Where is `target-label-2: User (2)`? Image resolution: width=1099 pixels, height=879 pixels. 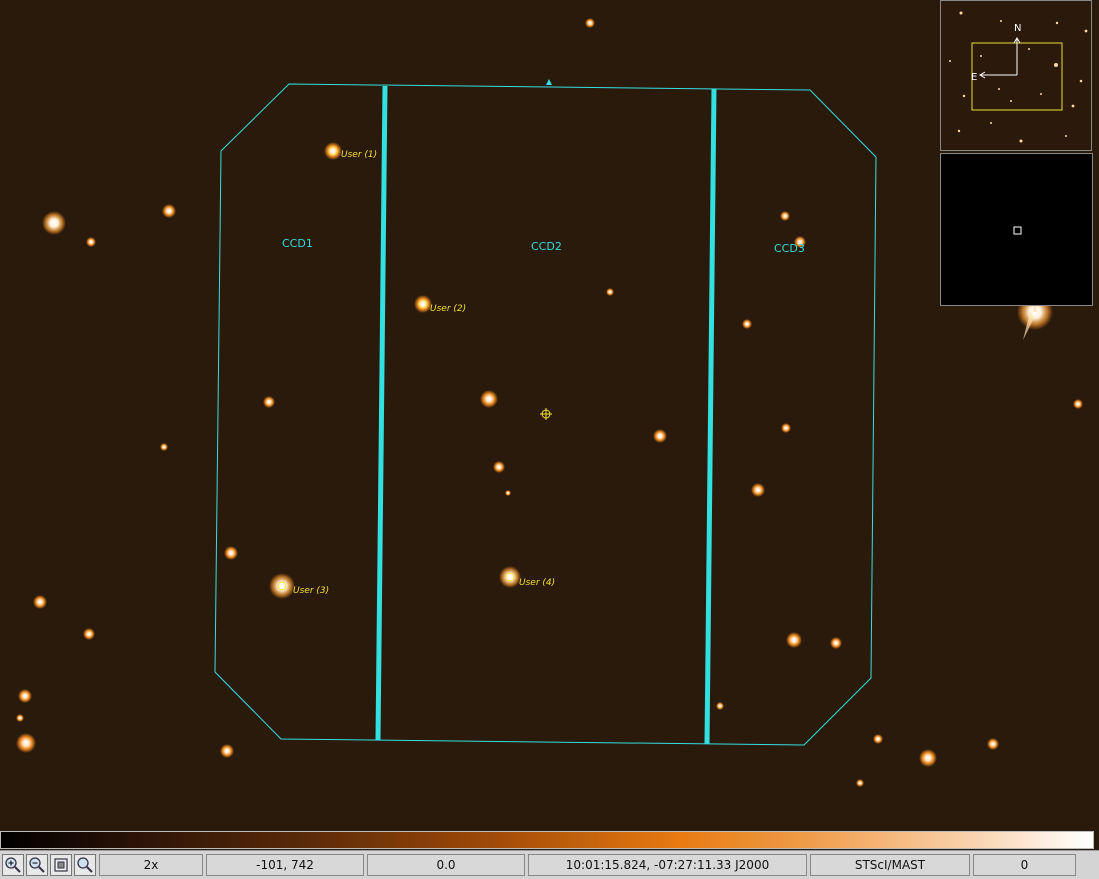 target-label-2: User (2) is located at coordinates (448, 309).